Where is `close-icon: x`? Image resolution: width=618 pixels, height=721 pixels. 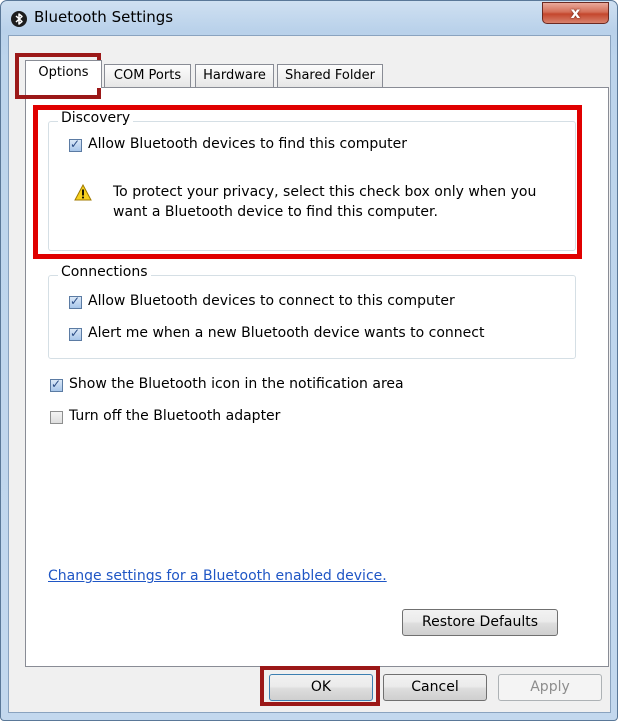 close-icon: x is located at coordinates (575, 13).